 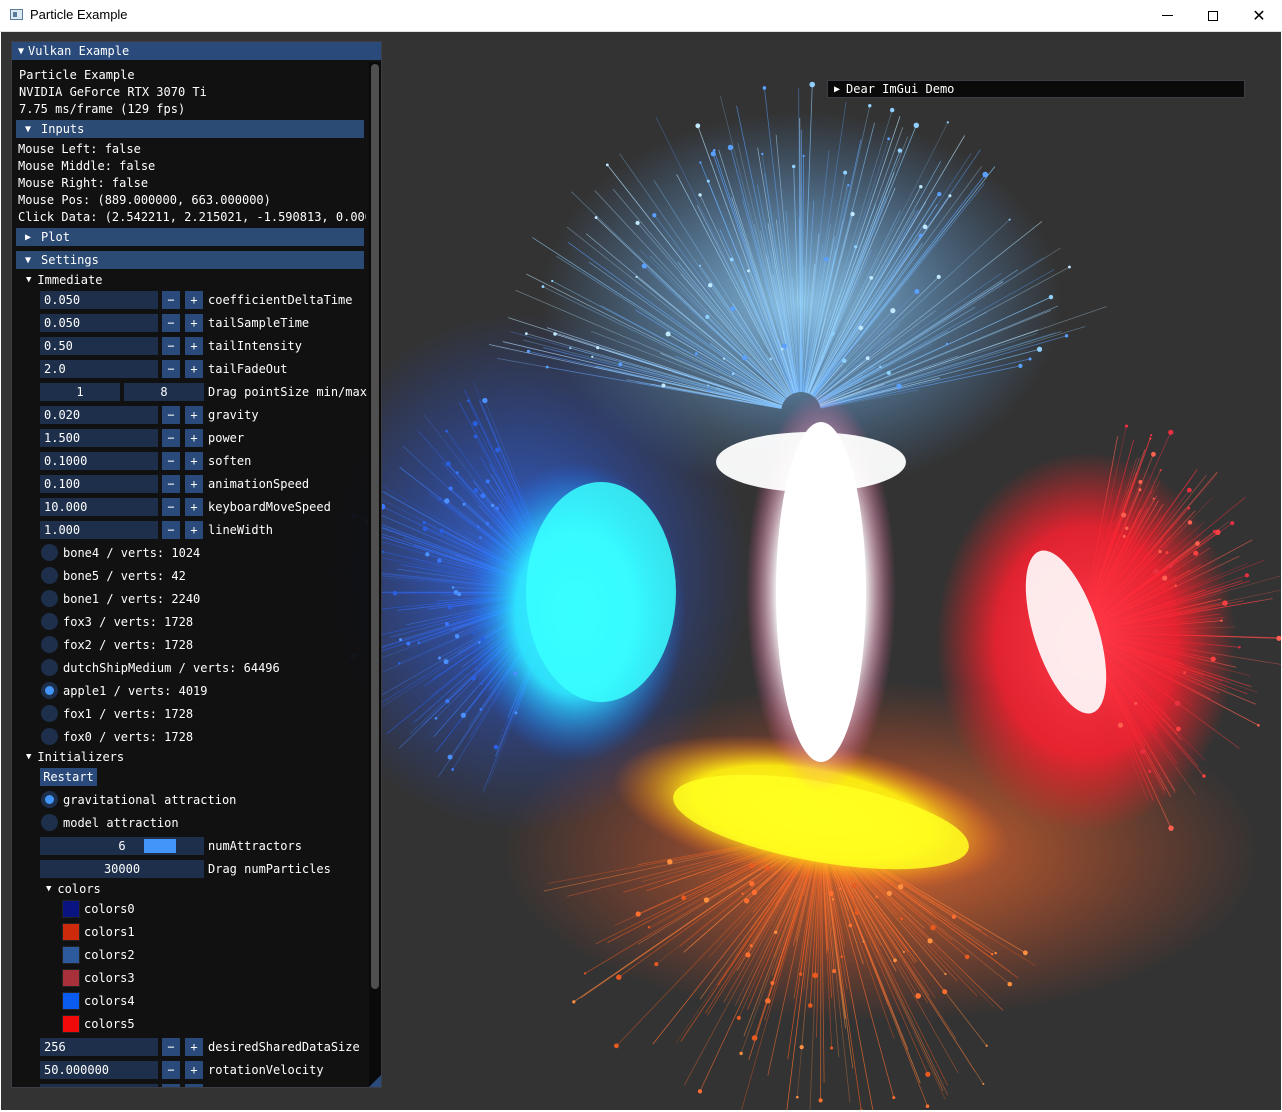 I want to click on window-title: Particle Example, so click(x=79, y=14).